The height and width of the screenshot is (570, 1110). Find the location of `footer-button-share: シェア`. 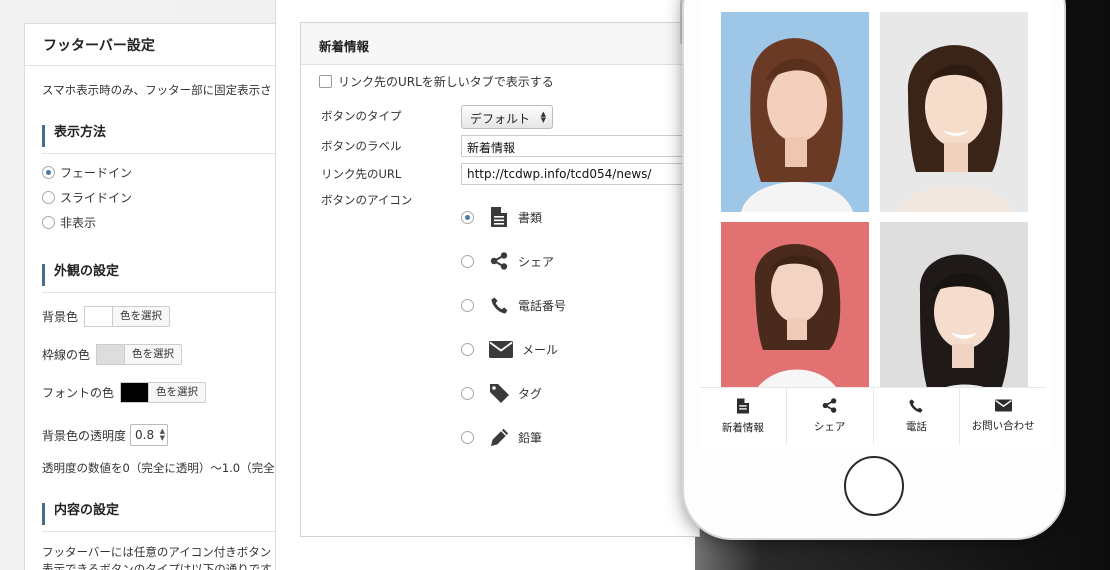

footer-button-share: シェア is located at coordinates (830, 416).